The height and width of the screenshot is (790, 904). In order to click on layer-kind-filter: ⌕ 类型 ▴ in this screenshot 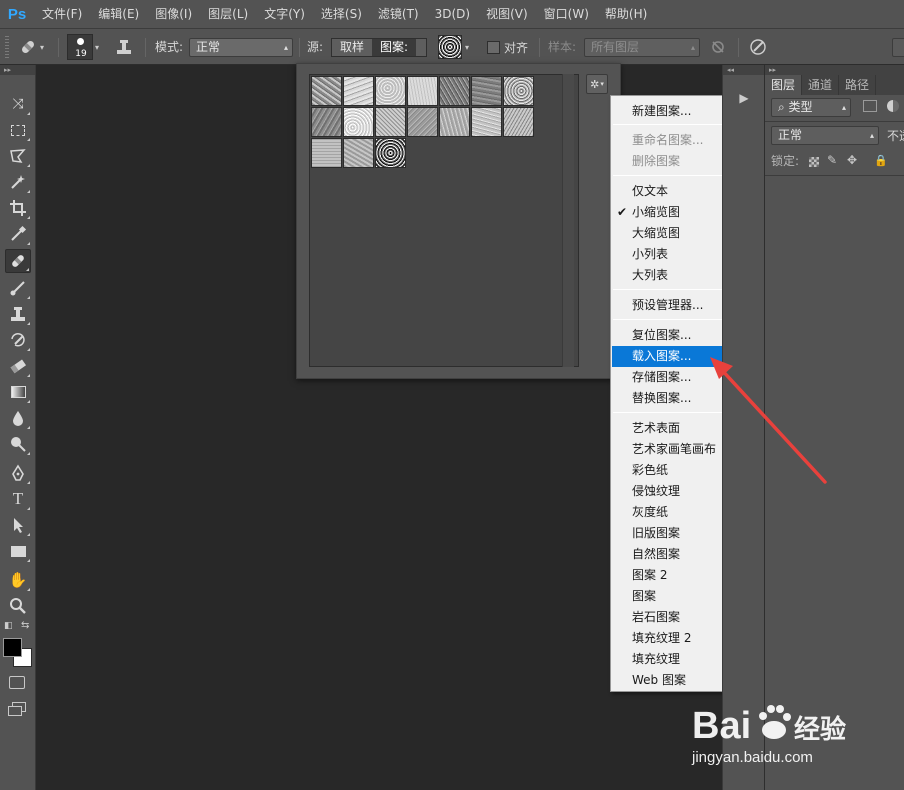, I will do `click(811, 107)`.